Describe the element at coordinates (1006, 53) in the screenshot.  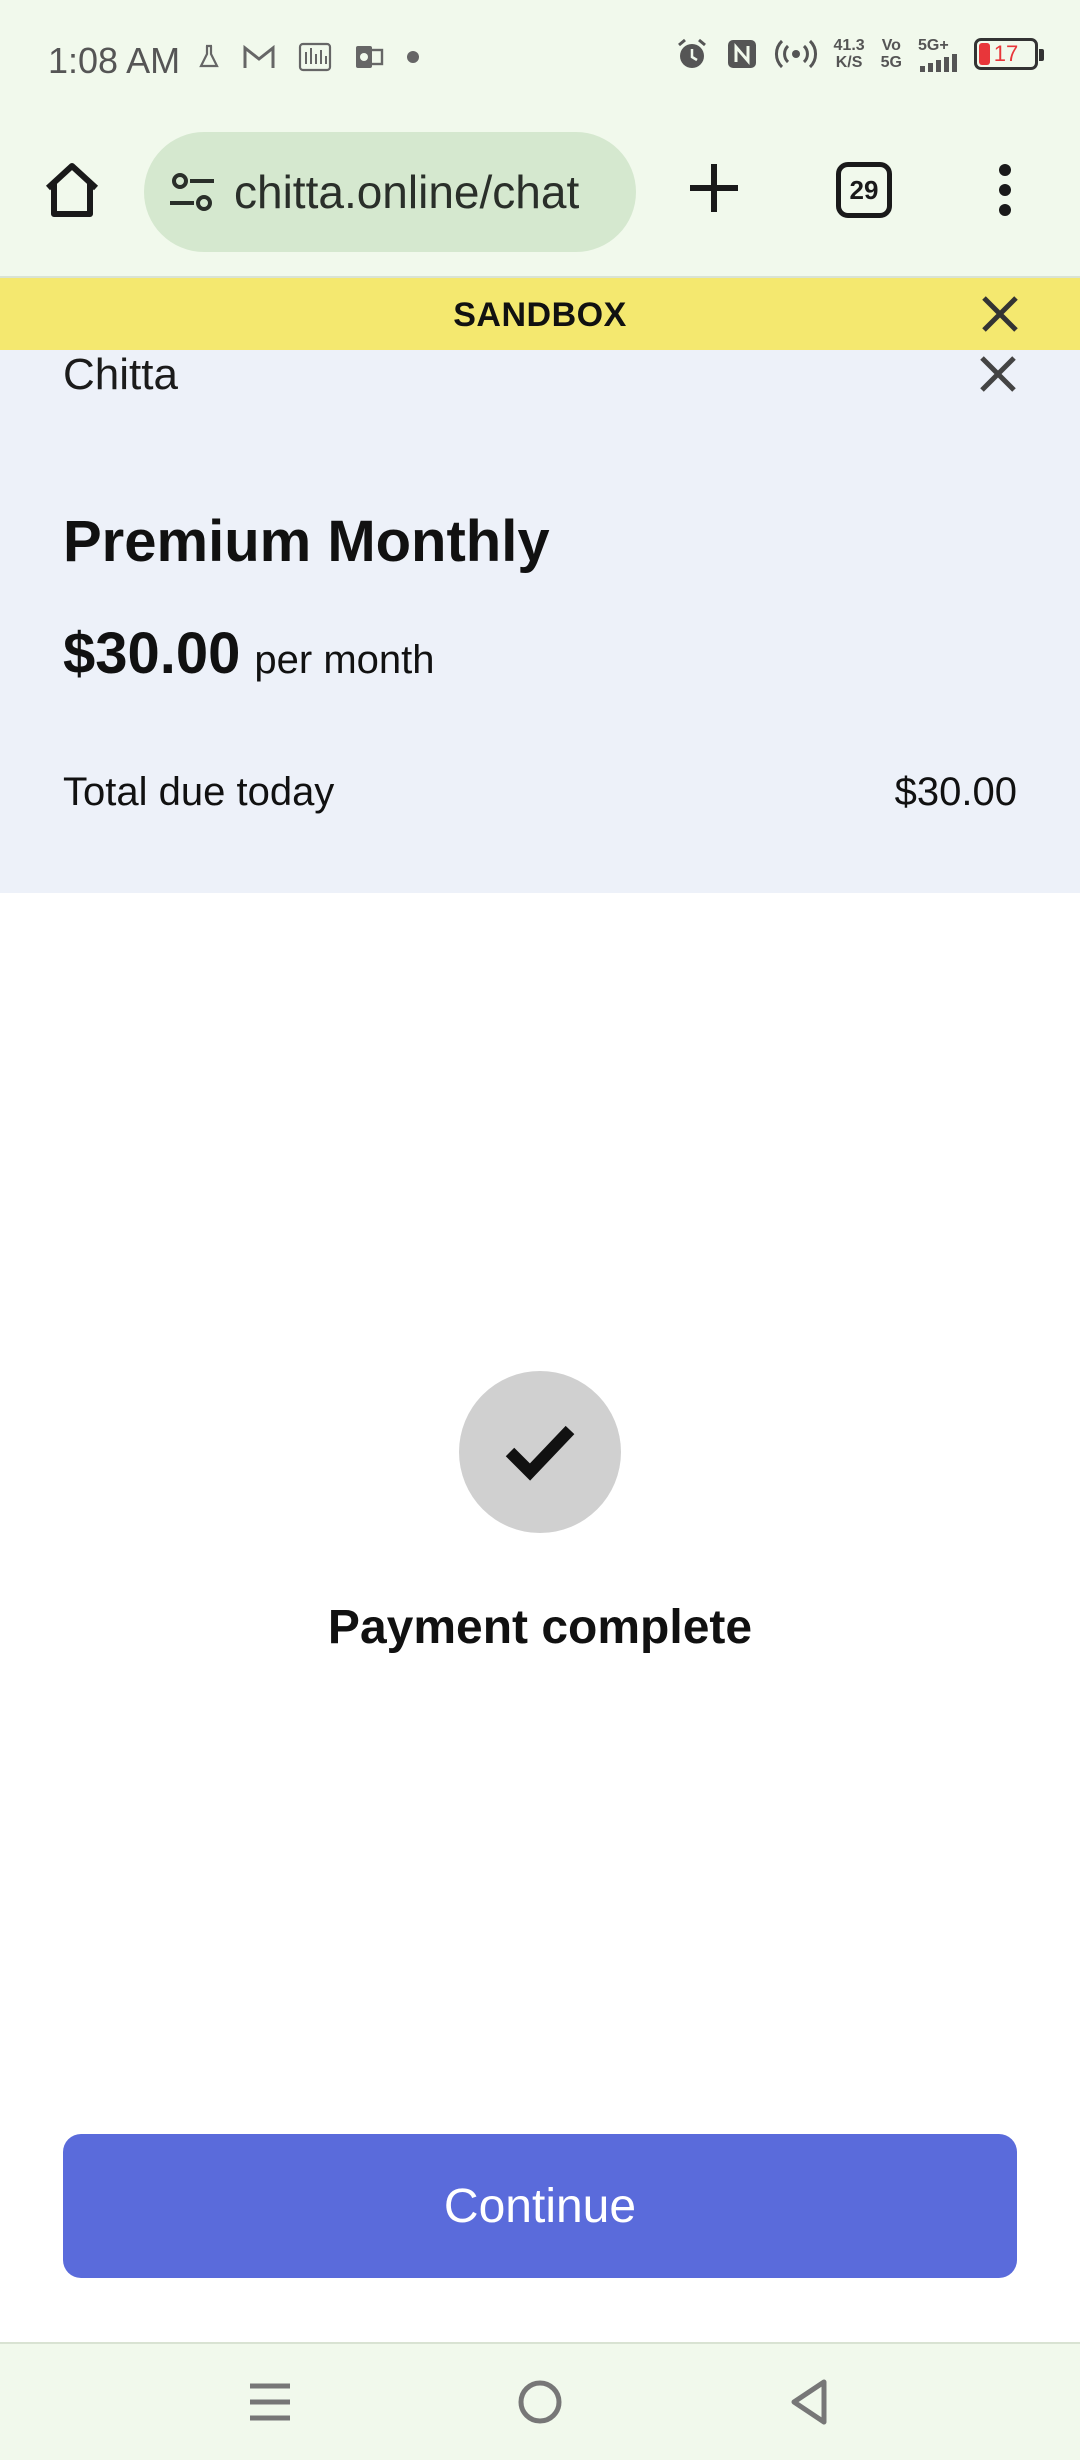
I see `battery-level: 17` at that location.